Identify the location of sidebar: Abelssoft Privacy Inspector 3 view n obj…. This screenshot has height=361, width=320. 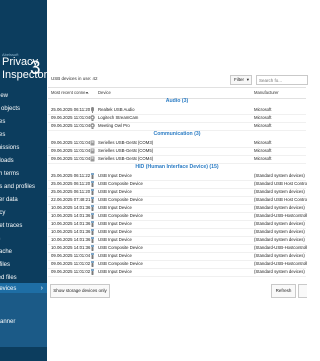
(23, 180).